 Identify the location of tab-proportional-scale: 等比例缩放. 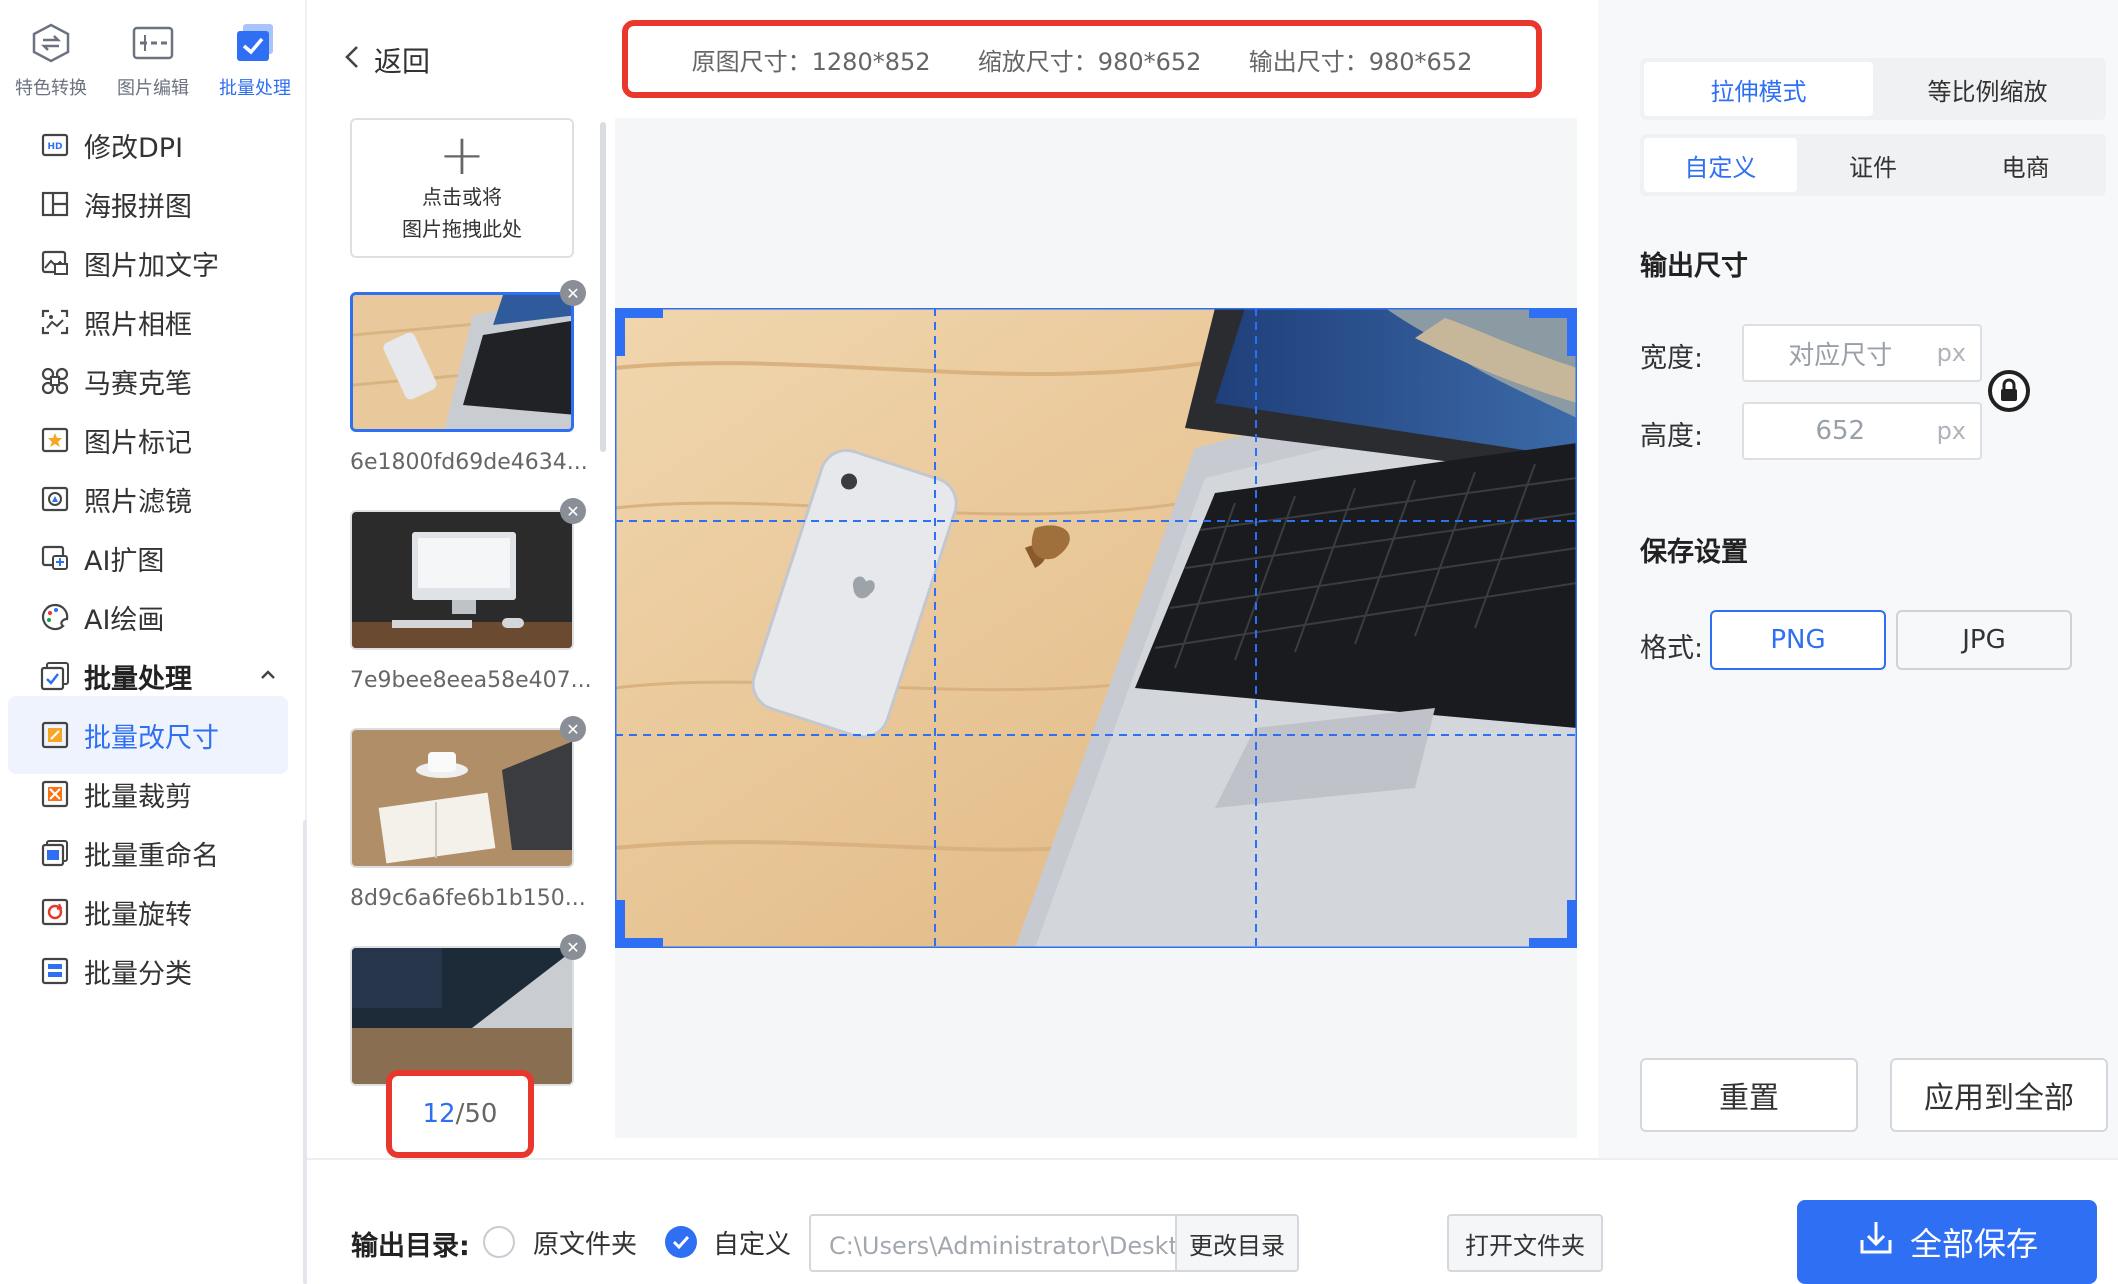
(1987, 89).